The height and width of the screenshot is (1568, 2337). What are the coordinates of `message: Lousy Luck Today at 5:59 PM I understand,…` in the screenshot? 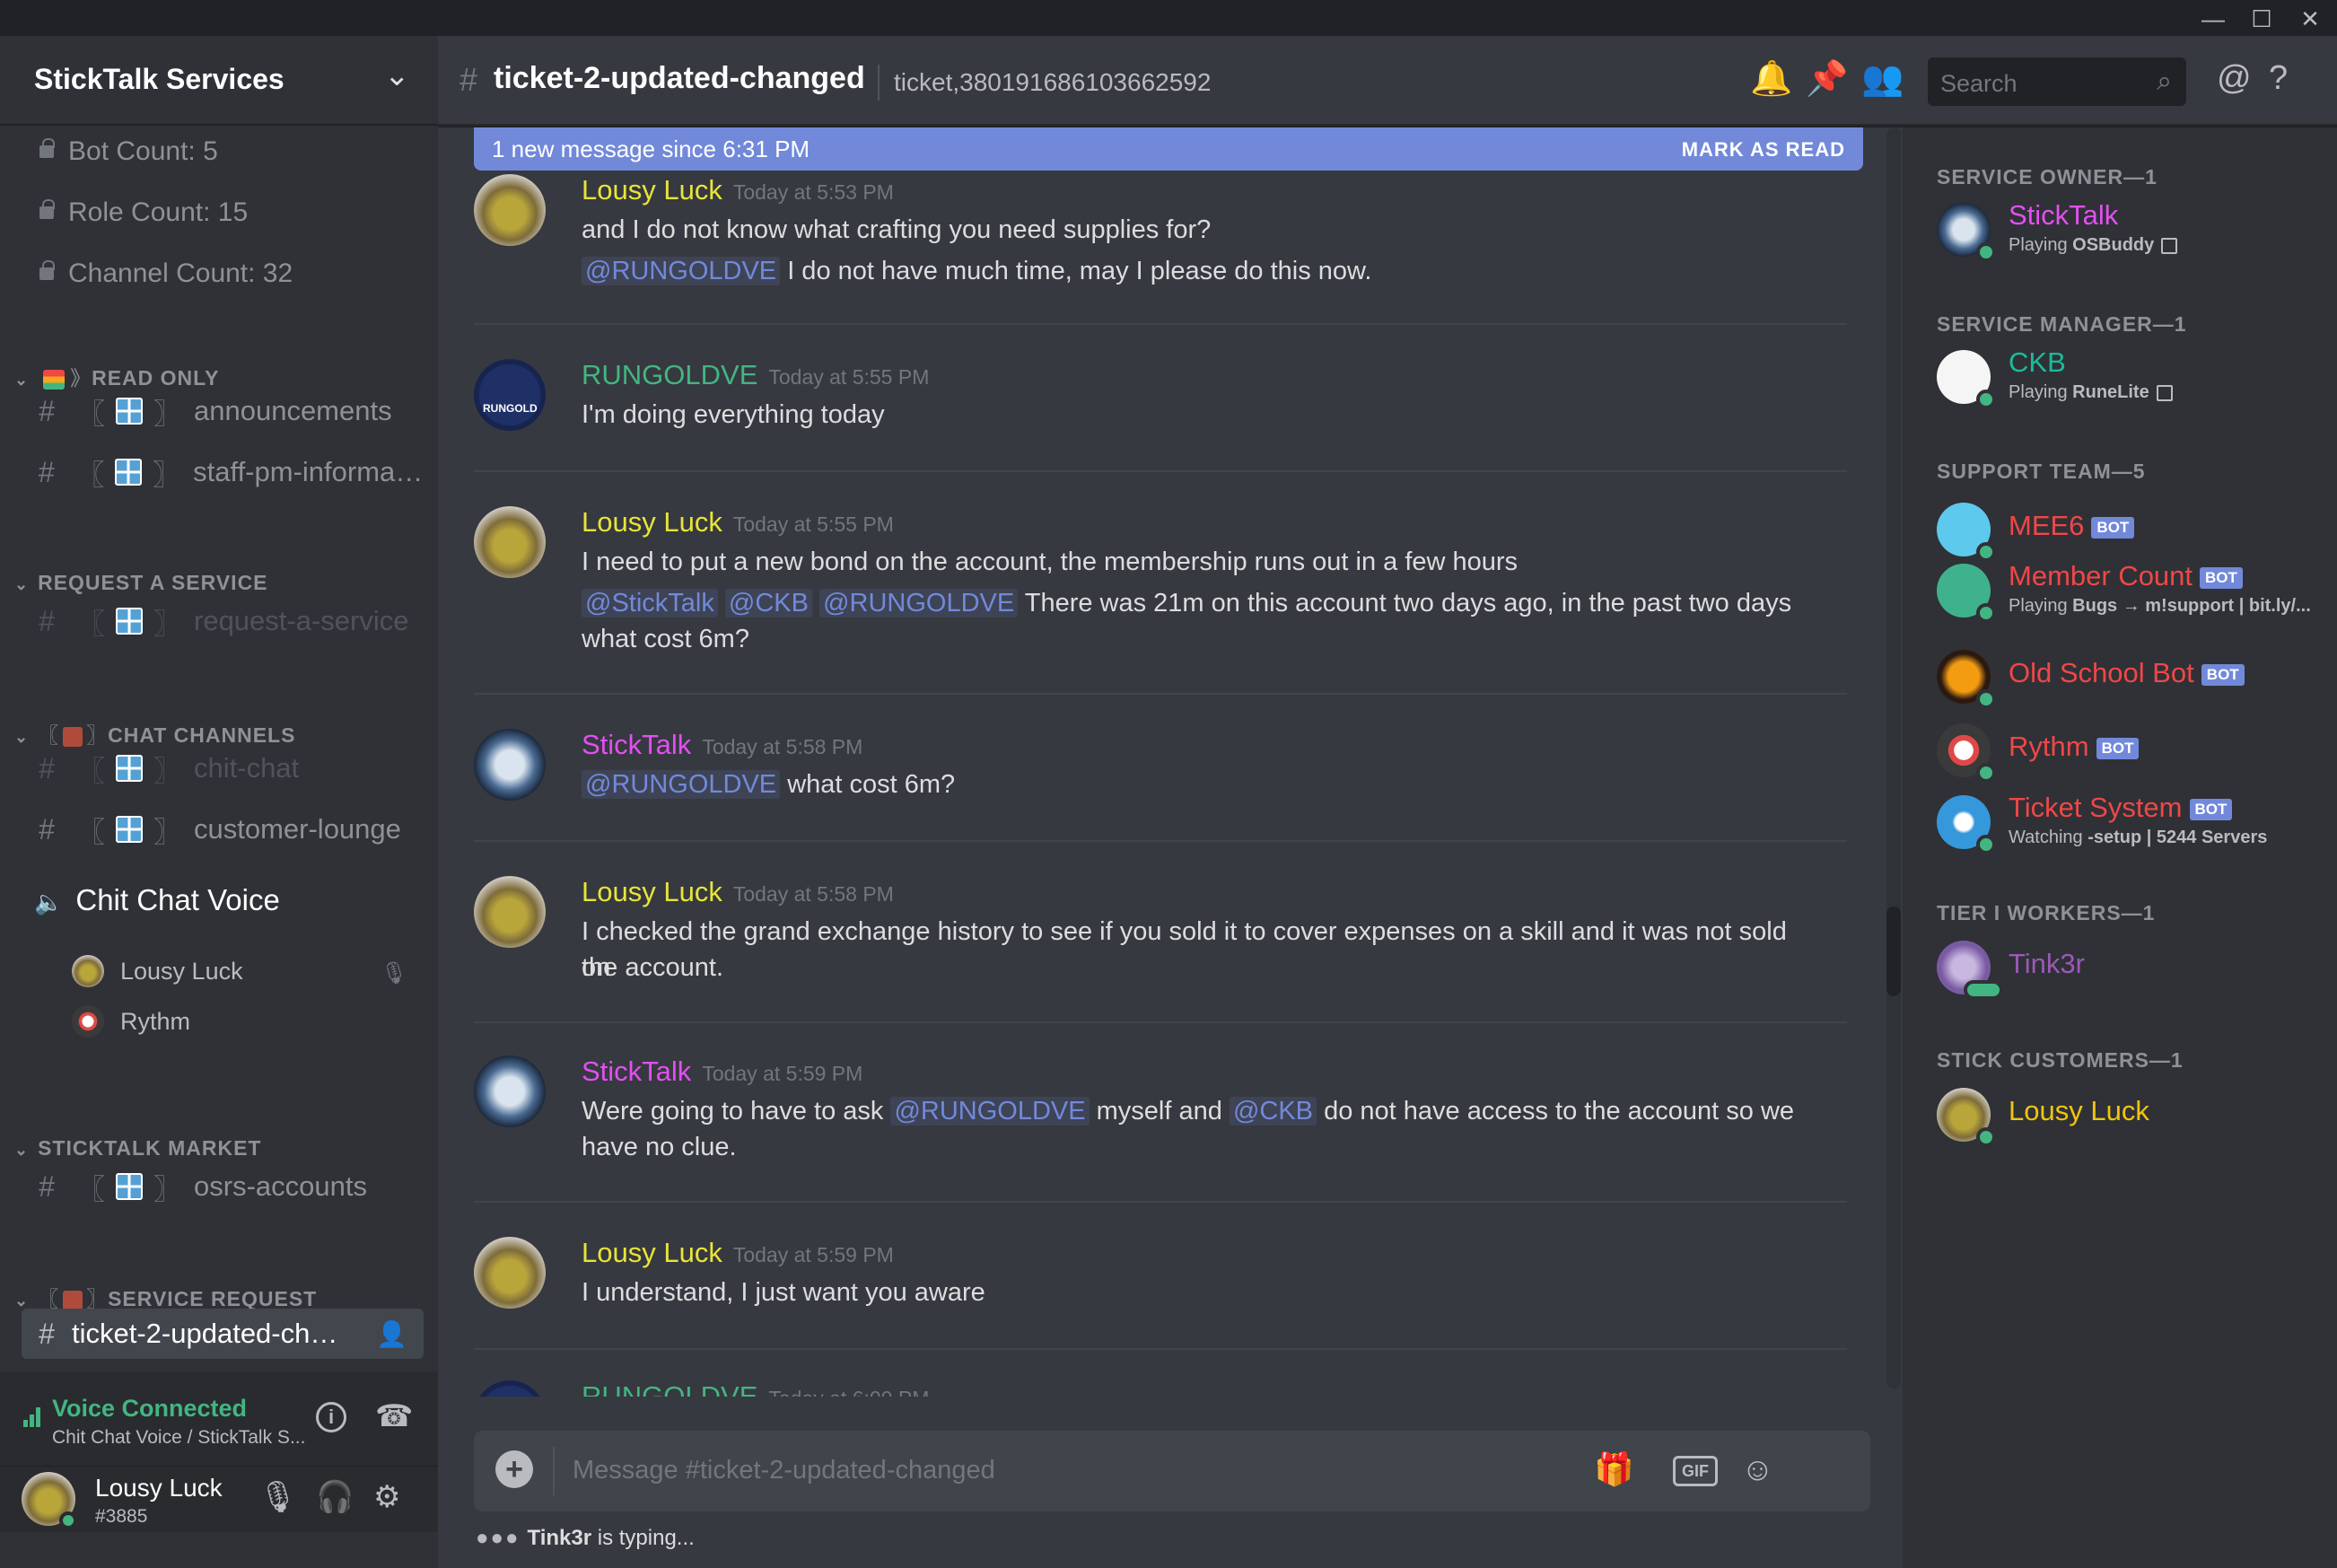 It's located at (1160, 1282).